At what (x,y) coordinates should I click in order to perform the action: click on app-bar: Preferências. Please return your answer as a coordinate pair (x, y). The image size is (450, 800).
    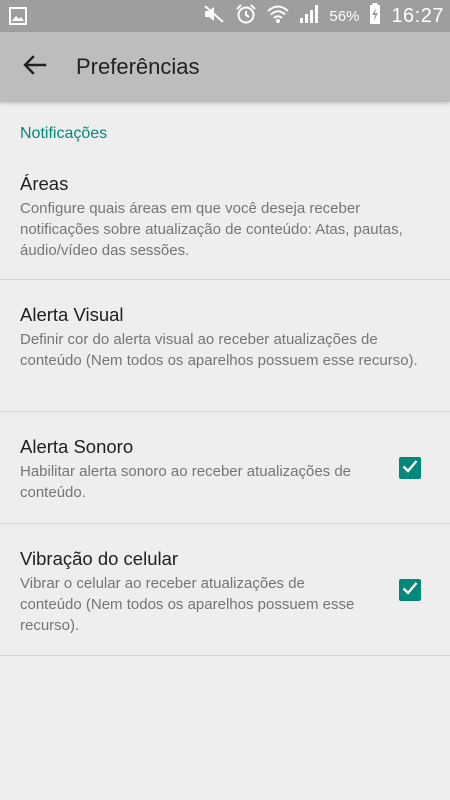
    Looking at the image, I should click on (225, 67).